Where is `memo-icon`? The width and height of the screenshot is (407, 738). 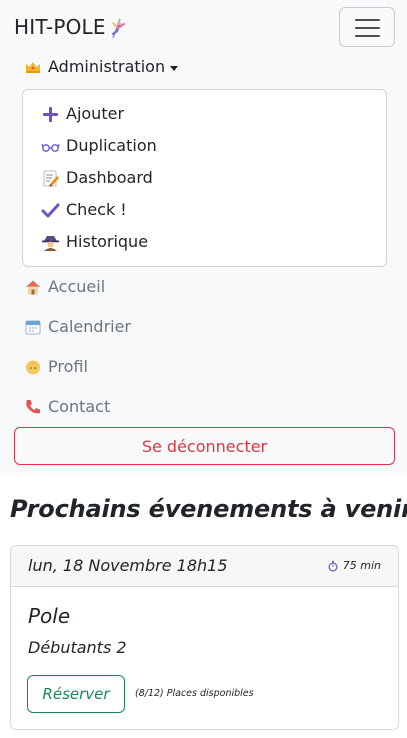
memo-icon is located at coordinates (51, 178).